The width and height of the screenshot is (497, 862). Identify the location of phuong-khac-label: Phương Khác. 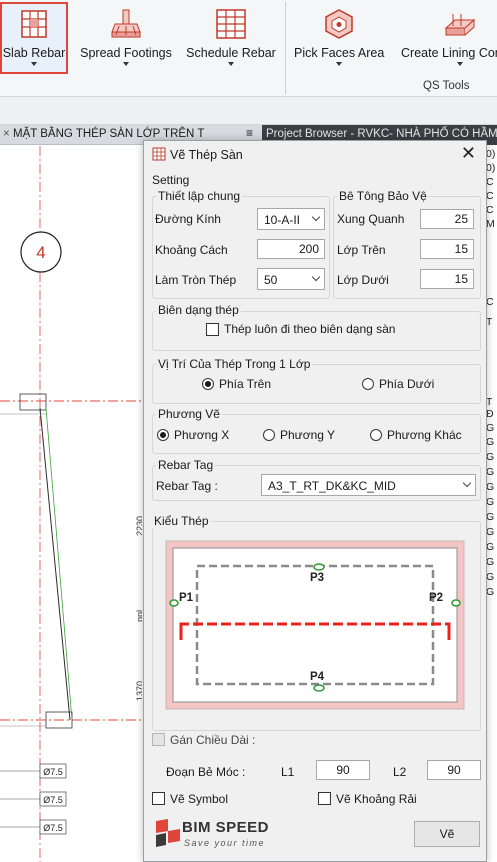
(424, 435).